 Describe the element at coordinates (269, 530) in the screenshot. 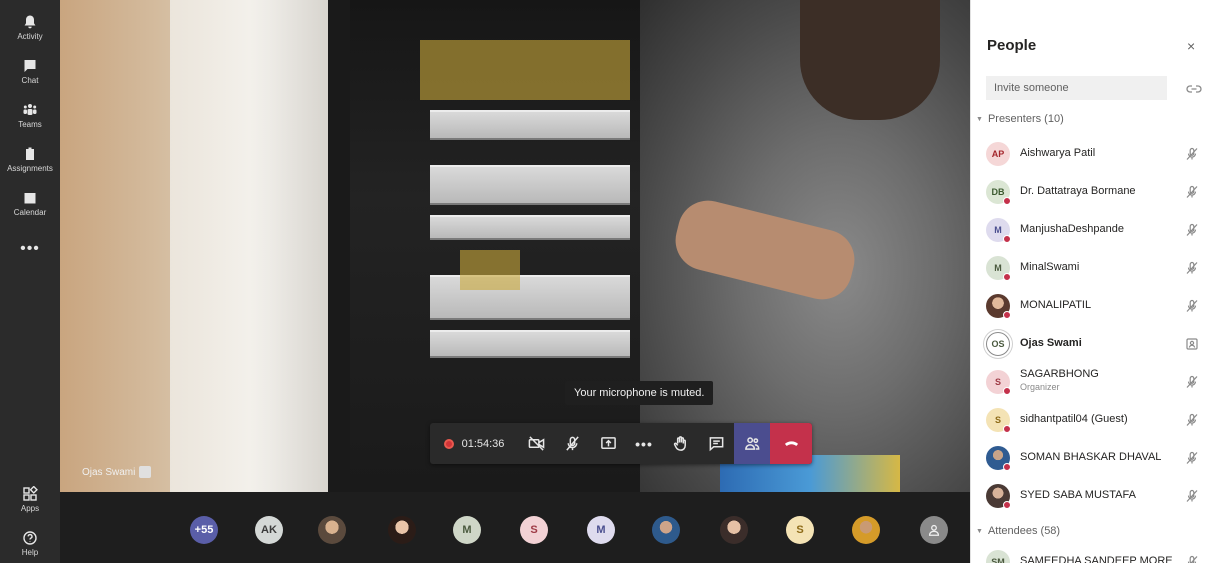

I see `participant-avatar: AK` at that location.